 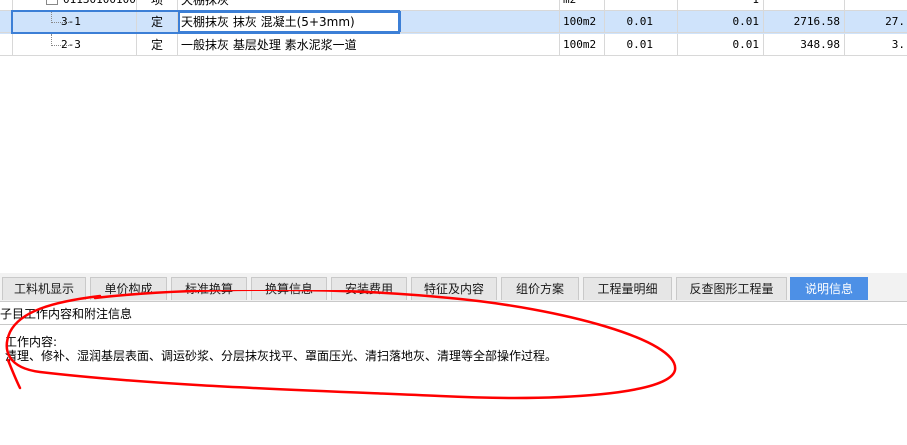 I want to click on section-label: 子目工作内容和附注信息, so click(x=66, y=314).